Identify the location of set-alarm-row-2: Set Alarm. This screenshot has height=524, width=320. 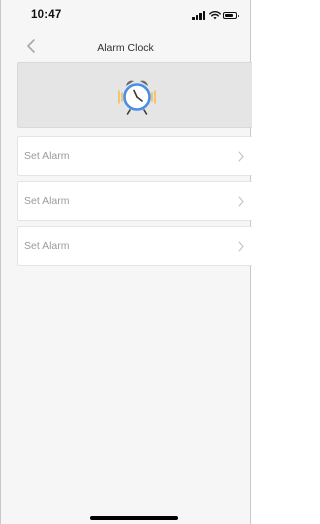
(134, 201).